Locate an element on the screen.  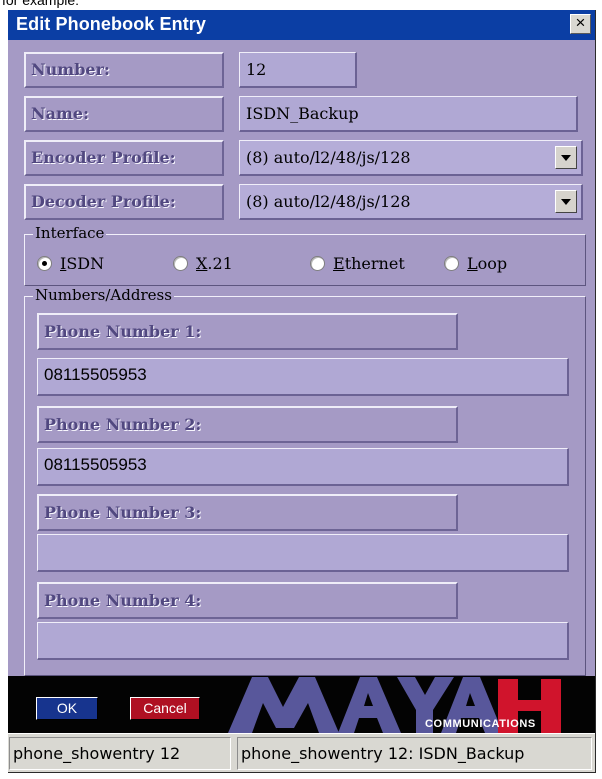
phone-number-3-label: Phone Number 3: is located at coordinates (247, 512).